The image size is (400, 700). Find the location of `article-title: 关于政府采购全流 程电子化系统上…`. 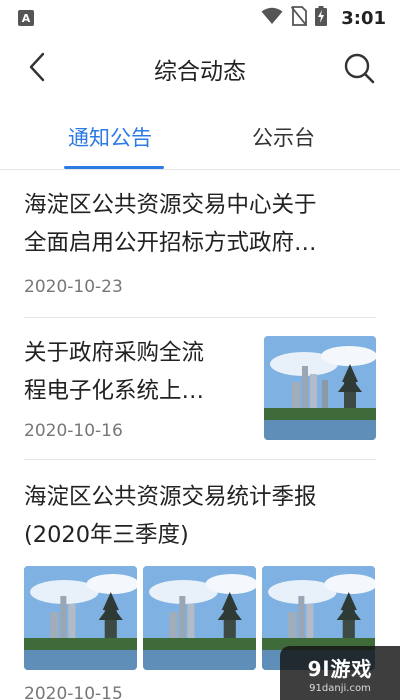

article-title: 关于政府采购全流 程电子化系统上… is located at coordinates (138, 372).